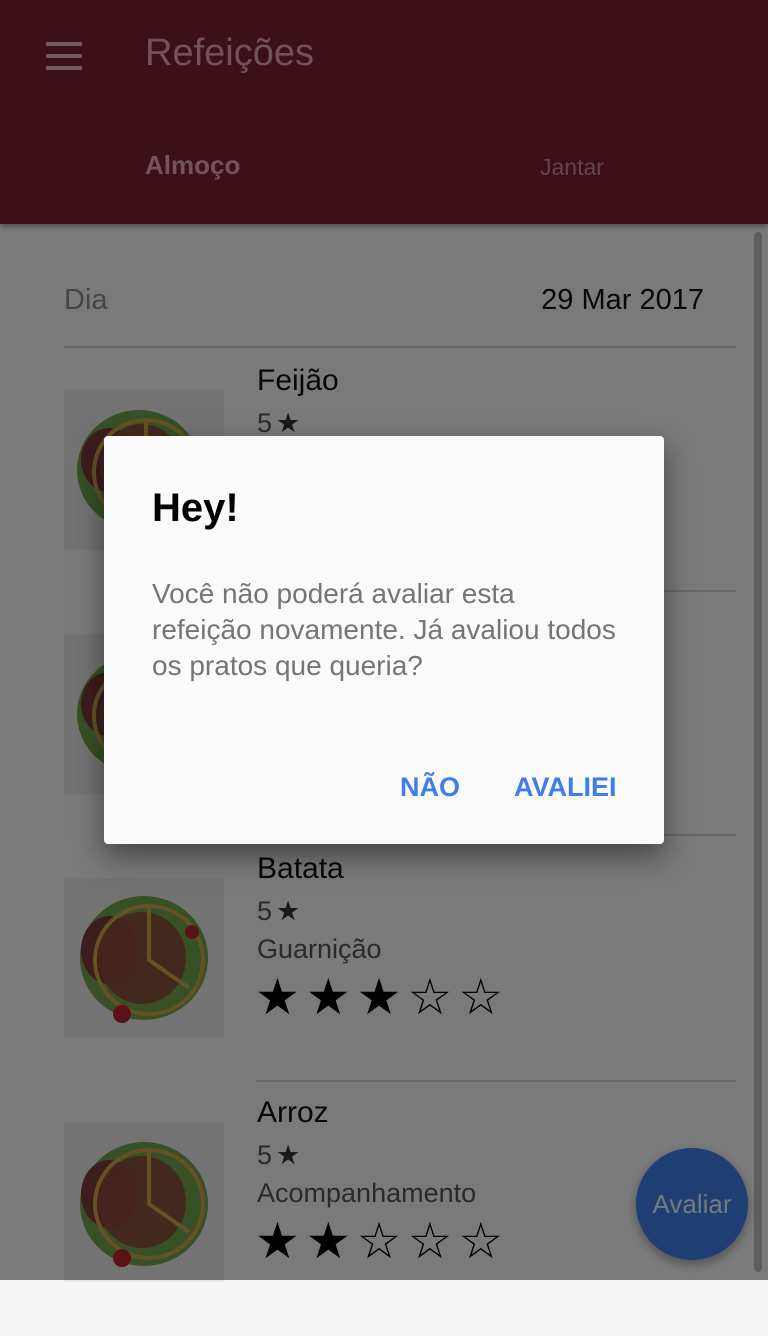 Image resolution: width=768 pixels, height=1336 pixels. I want to click on no-button: NÃO, so click(430, 787).